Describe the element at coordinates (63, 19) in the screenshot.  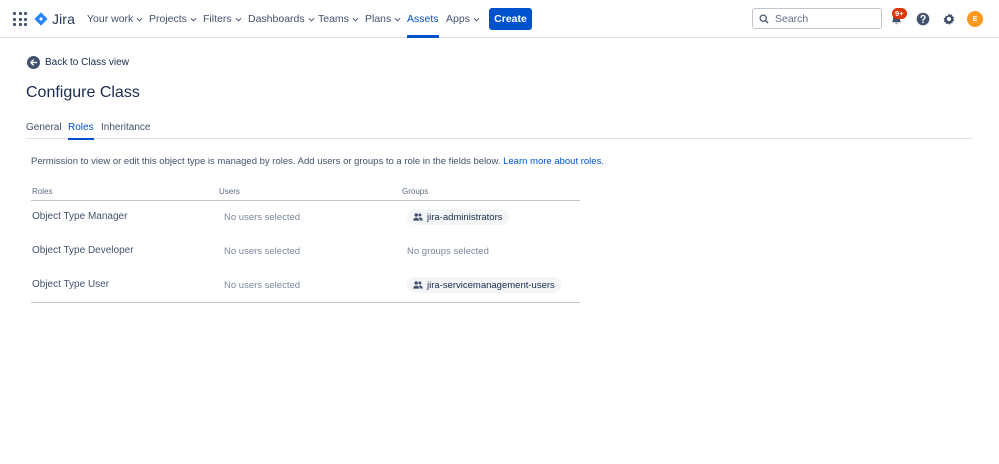
I see `logo-text: Jira` at that location.